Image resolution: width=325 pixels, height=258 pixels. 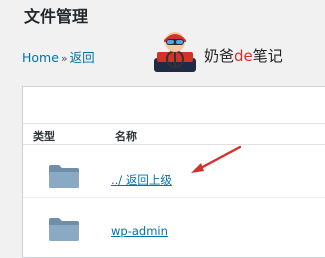 I want to click on column-header-name: 名称, so click(x=126, y=136).